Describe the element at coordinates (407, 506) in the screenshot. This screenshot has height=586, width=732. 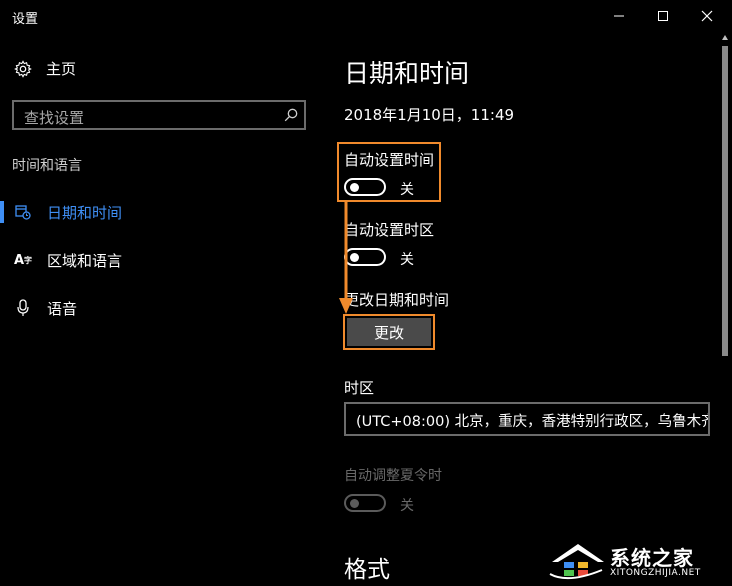
I see `dst-state: 关` at that location.